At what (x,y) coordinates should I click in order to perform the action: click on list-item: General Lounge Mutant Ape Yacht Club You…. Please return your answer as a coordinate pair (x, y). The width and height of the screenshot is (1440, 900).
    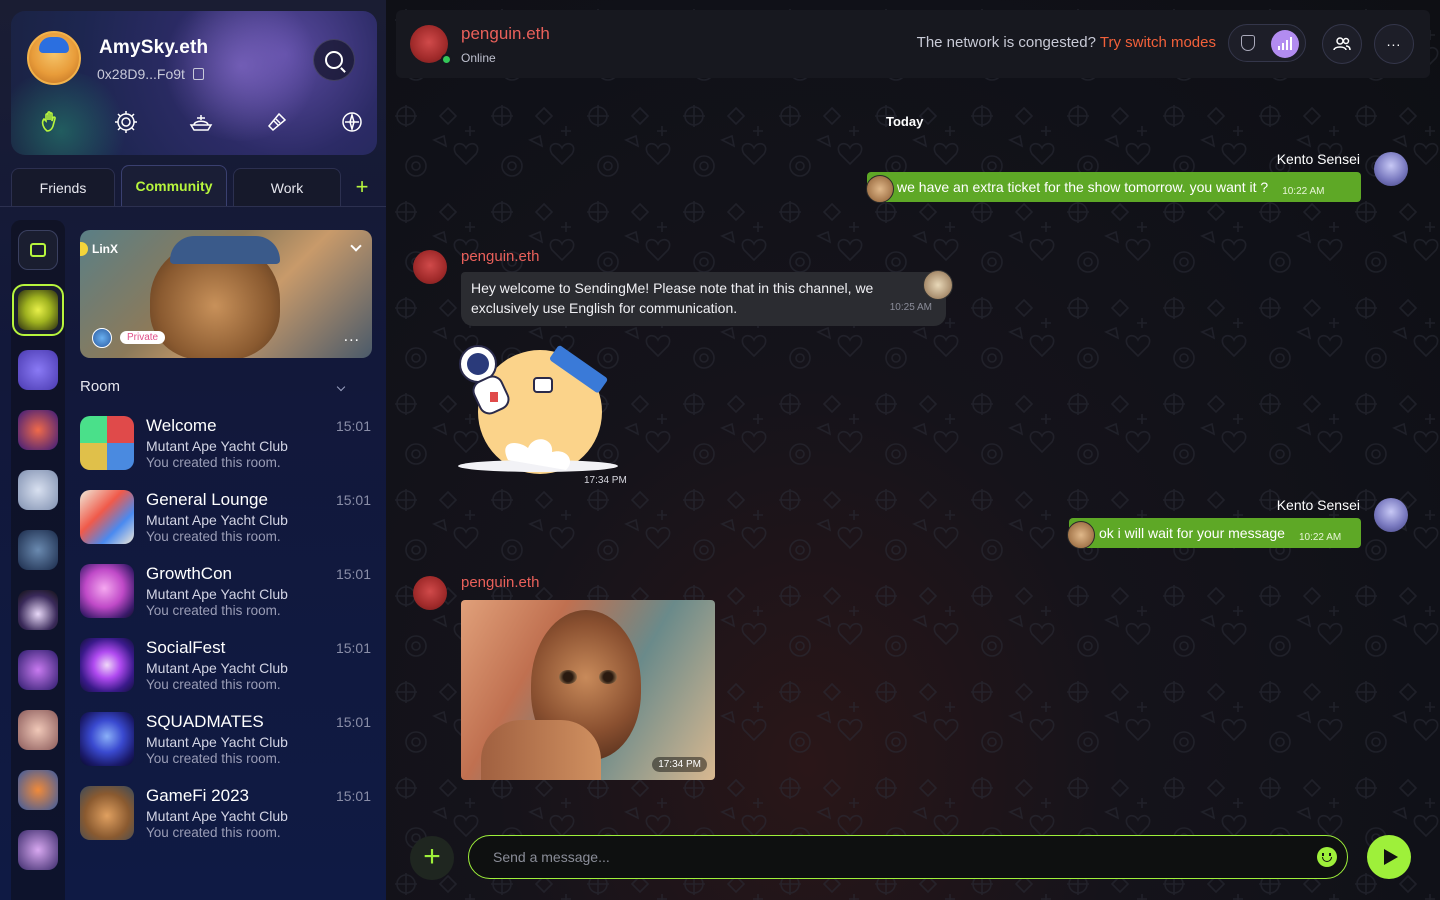
    Looking at the image, I should click on (227, 525).